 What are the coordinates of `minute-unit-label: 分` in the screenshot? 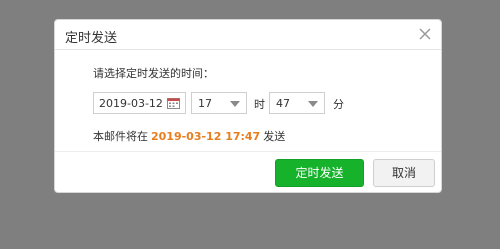 It's located at (338, 104).